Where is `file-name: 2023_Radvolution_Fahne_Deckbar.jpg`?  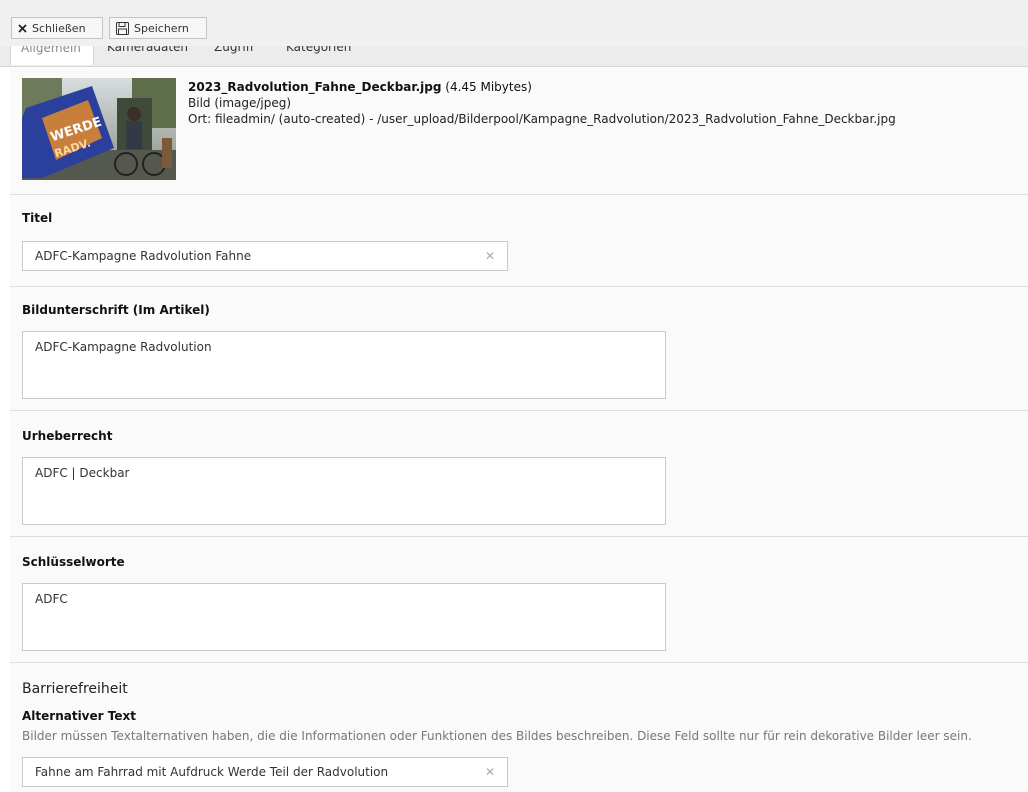
file-name: 2023_Radvolution_Fahne_Deckbar.jpg is located at coordinates (315, 87).